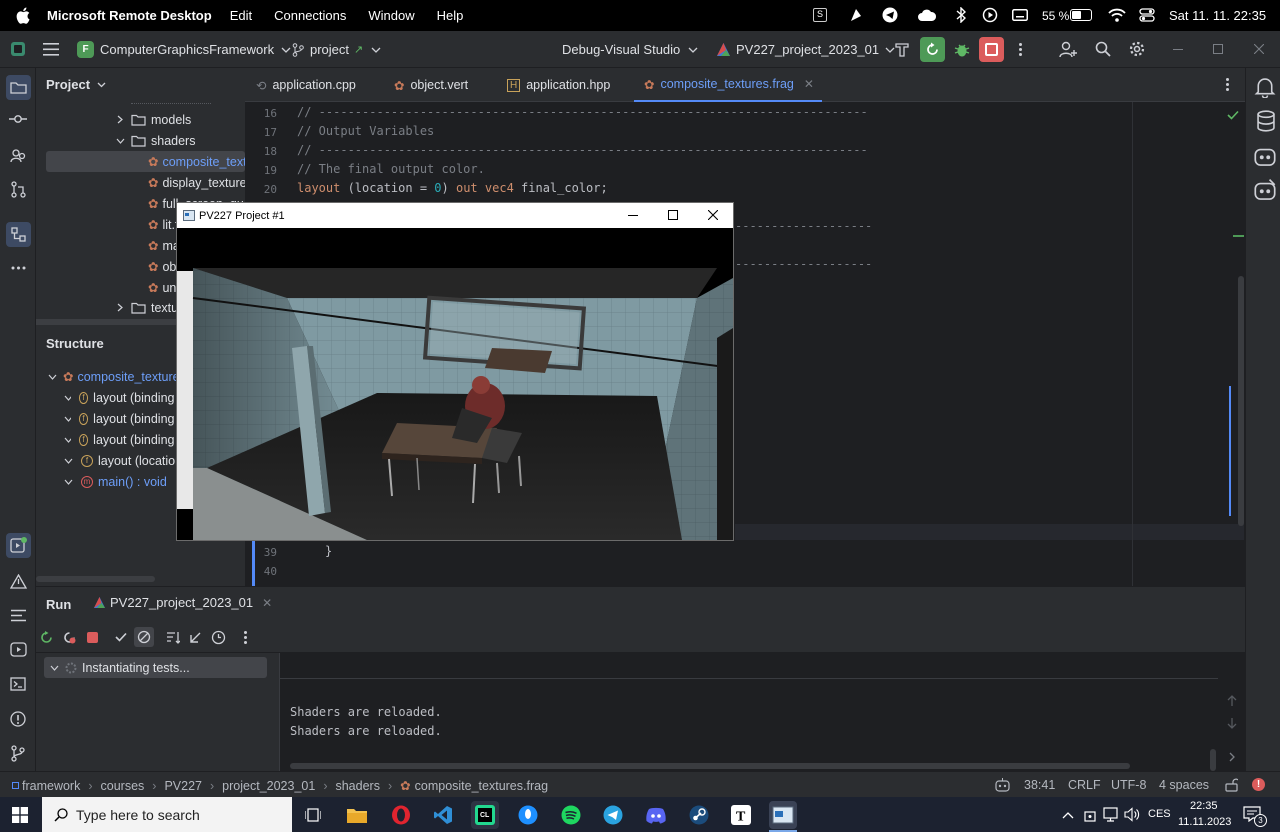  What do you see at coordinates (1233, 115) in the screenshot?
I see `inspection-ok-icon` at bounding box center [1233, 115].